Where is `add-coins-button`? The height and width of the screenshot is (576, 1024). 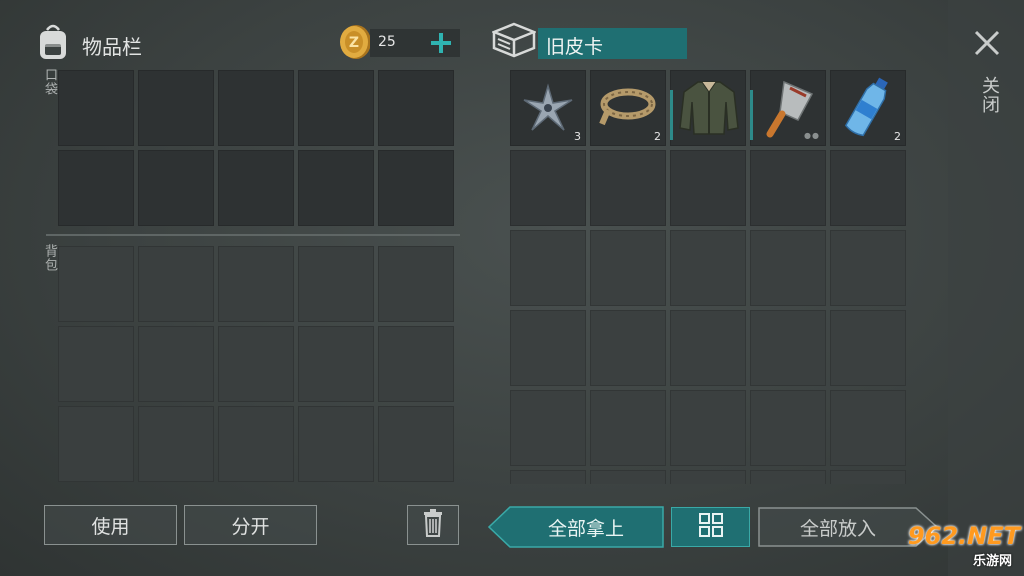
add-coins-button is located at coordinates (441, 43).